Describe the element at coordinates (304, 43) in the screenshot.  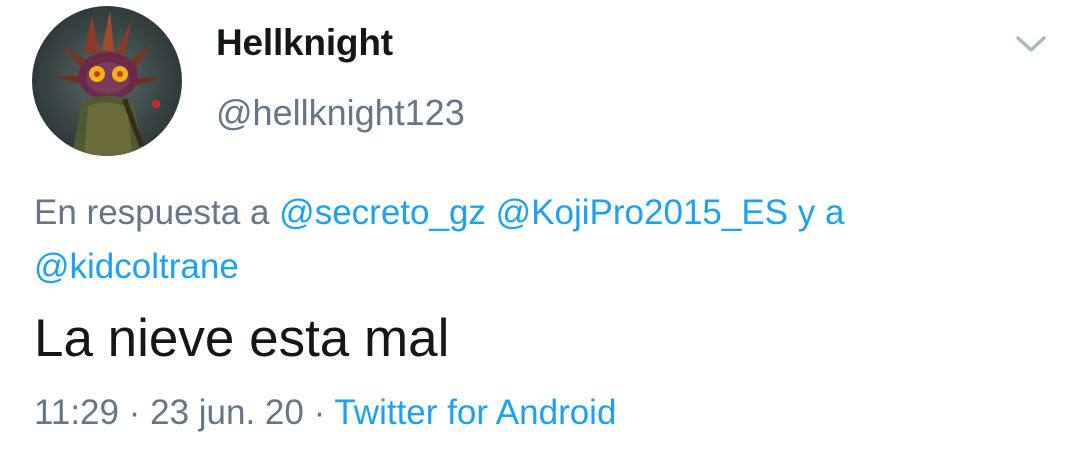
I see `display-name: Hellknight` at that location.